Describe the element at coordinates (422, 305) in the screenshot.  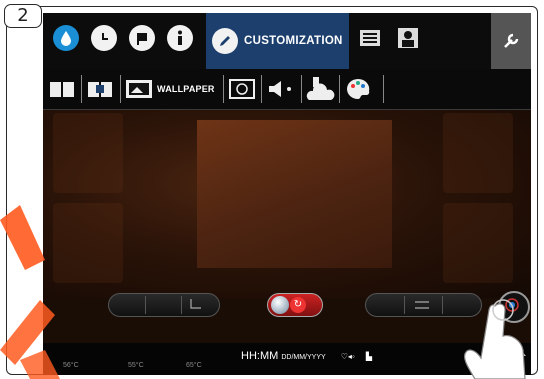
I see `lines-icon` at that location.